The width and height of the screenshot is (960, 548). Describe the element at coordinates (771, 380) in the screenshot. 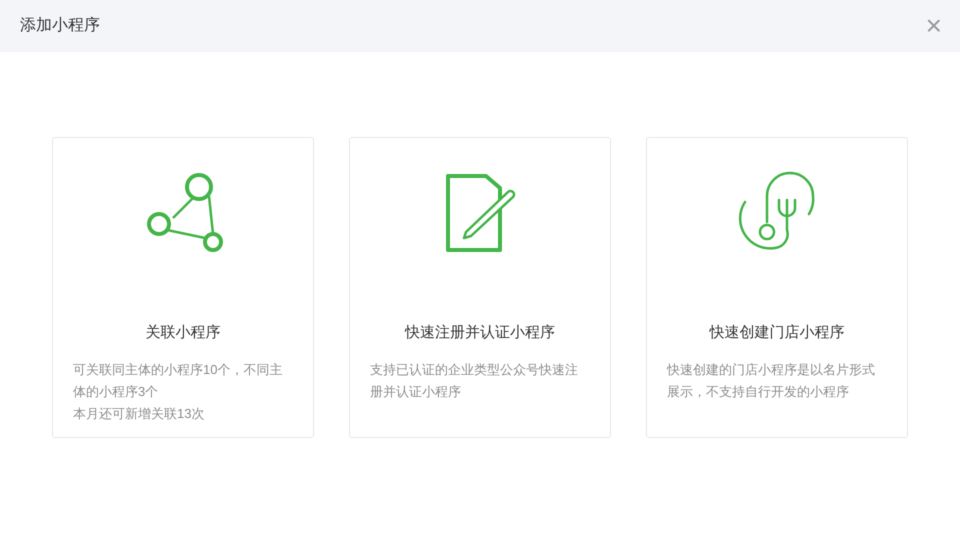

I see `card-description: 快速创建的门店小程序是以名片形式展示，不支持自行开发的小程序` at that location.